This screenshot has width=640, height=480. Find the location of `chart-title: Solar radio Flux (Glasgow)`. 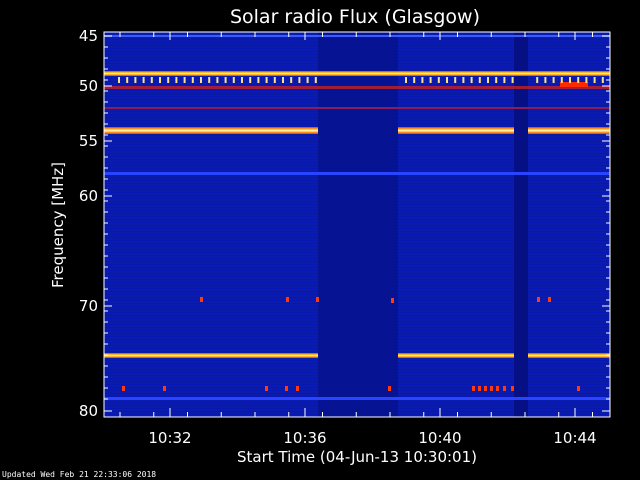

chart-title: Solar radio Flux (Glasgow) is located at coordinates (355, 17).